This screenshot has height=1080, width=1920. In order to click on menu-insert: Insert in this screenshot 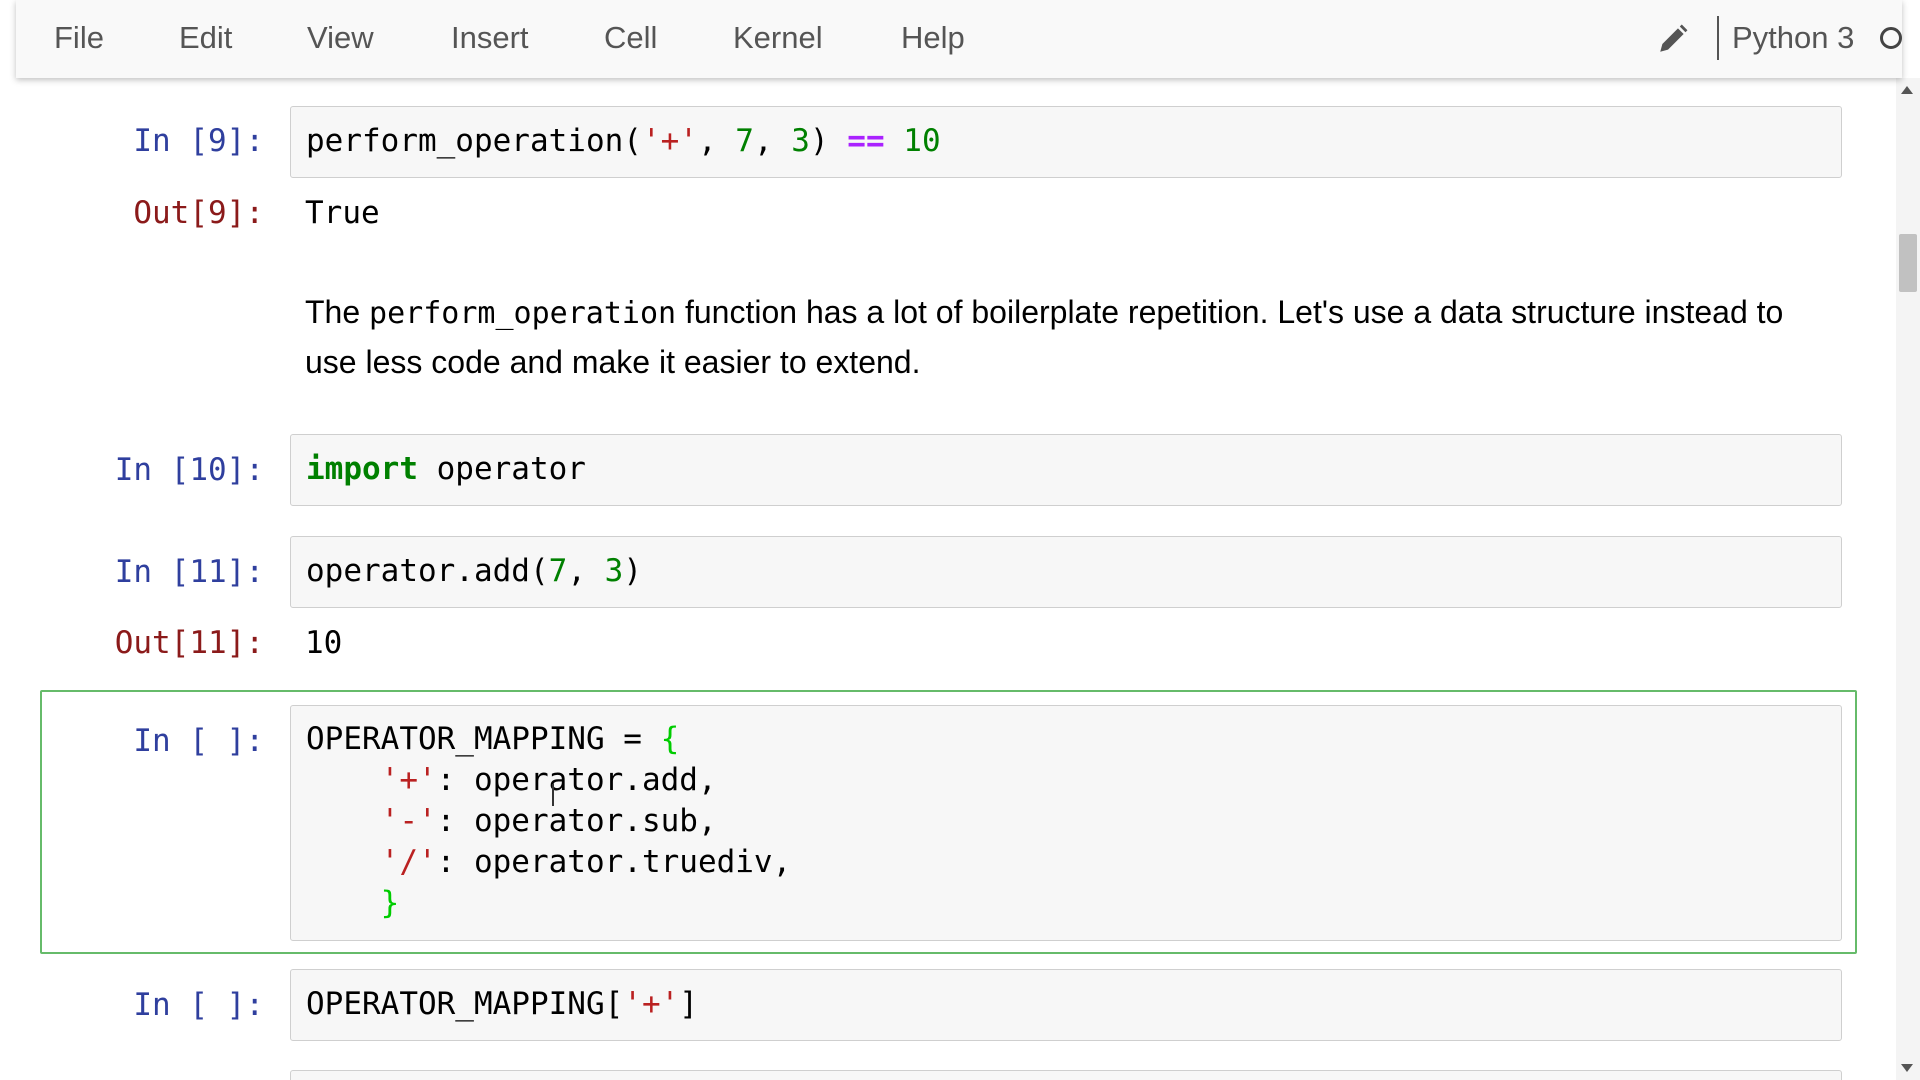, I will do `click(490, 38)`.